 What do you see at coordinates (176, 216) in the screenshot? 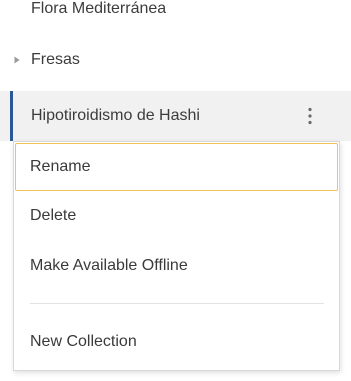
I see `menu-item-delete: Delete` at bounding box center [176, 216].